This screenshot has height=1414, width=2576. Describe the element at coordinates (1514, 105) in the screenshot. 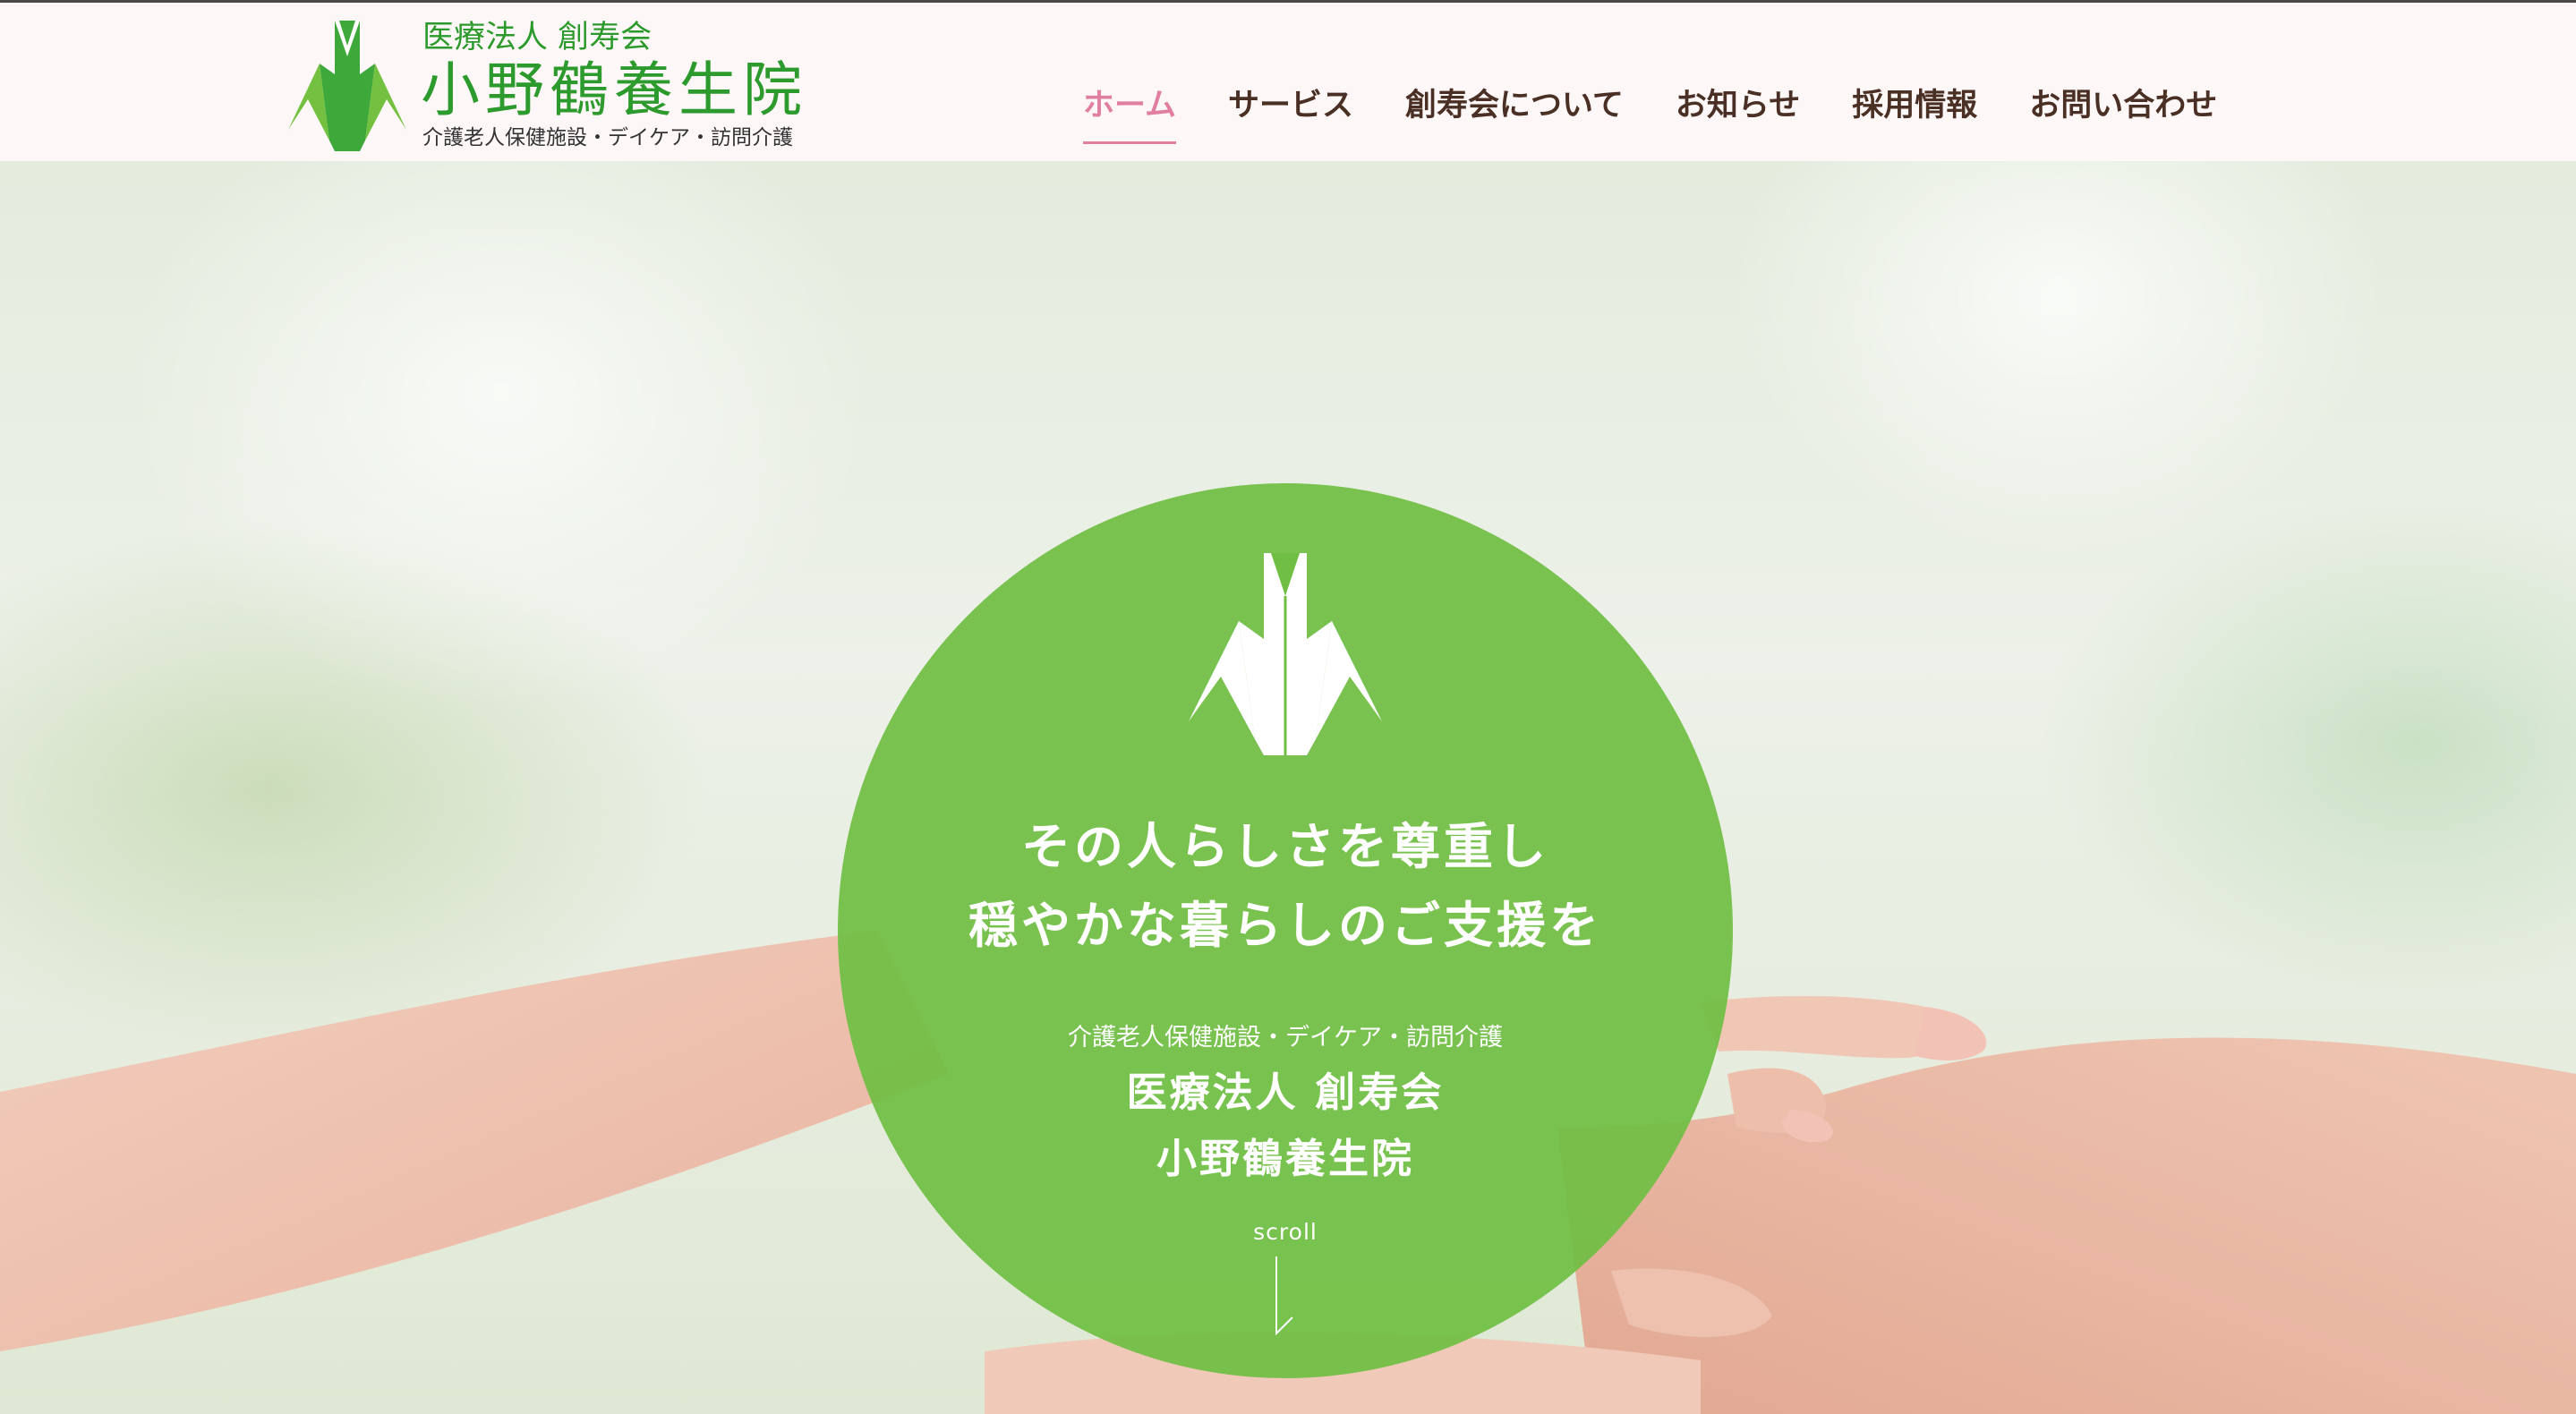

I see `nav-item-about: 創寿会について` at that location.